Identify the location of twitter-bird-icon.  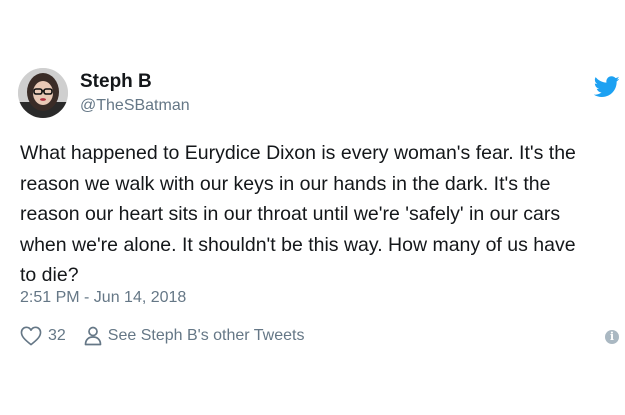
(607, 87).